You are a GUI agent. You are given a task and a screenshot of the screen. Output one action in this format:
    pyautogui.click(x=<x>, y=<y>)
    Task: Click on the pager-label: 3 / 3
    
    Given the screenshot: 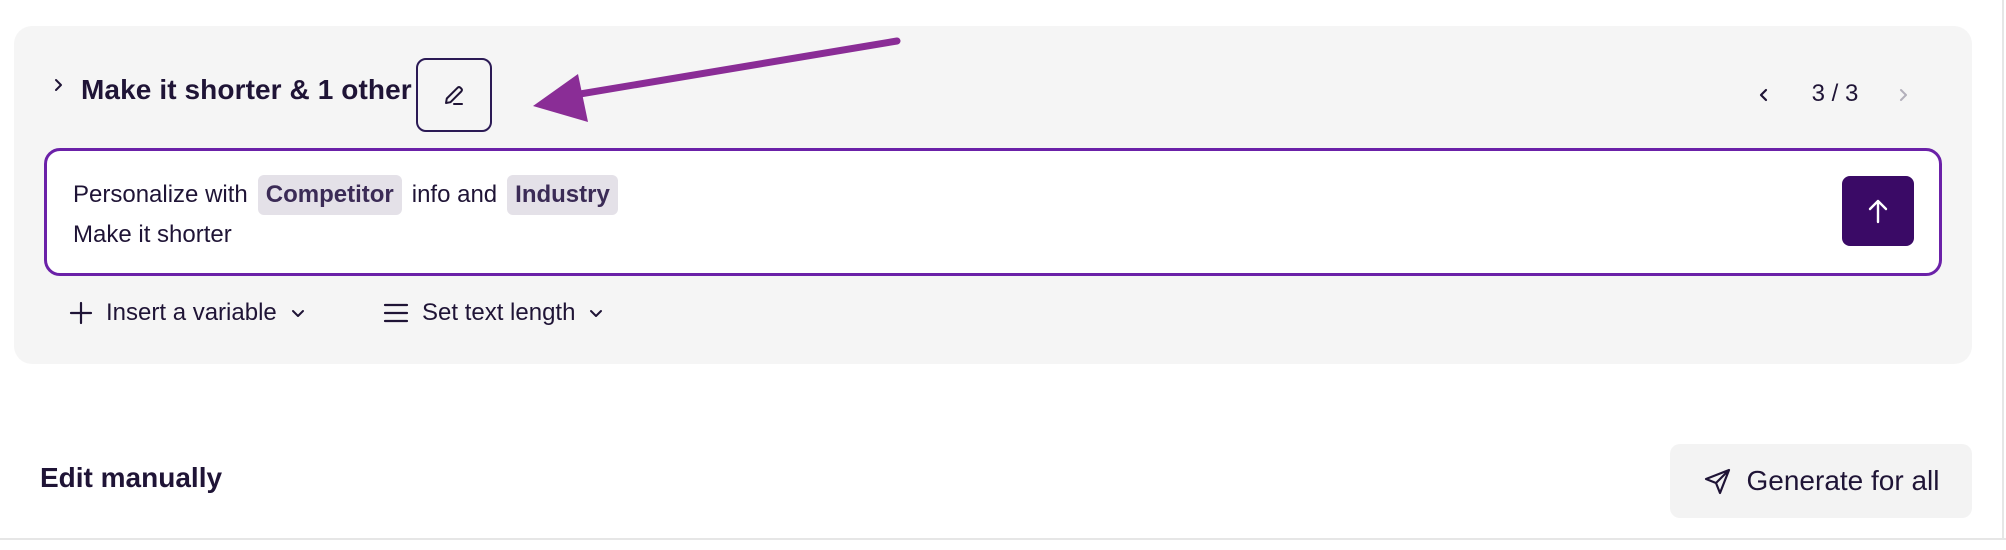 What is the action you would take?
    pyautogui.click(x=1835, y=93)
    